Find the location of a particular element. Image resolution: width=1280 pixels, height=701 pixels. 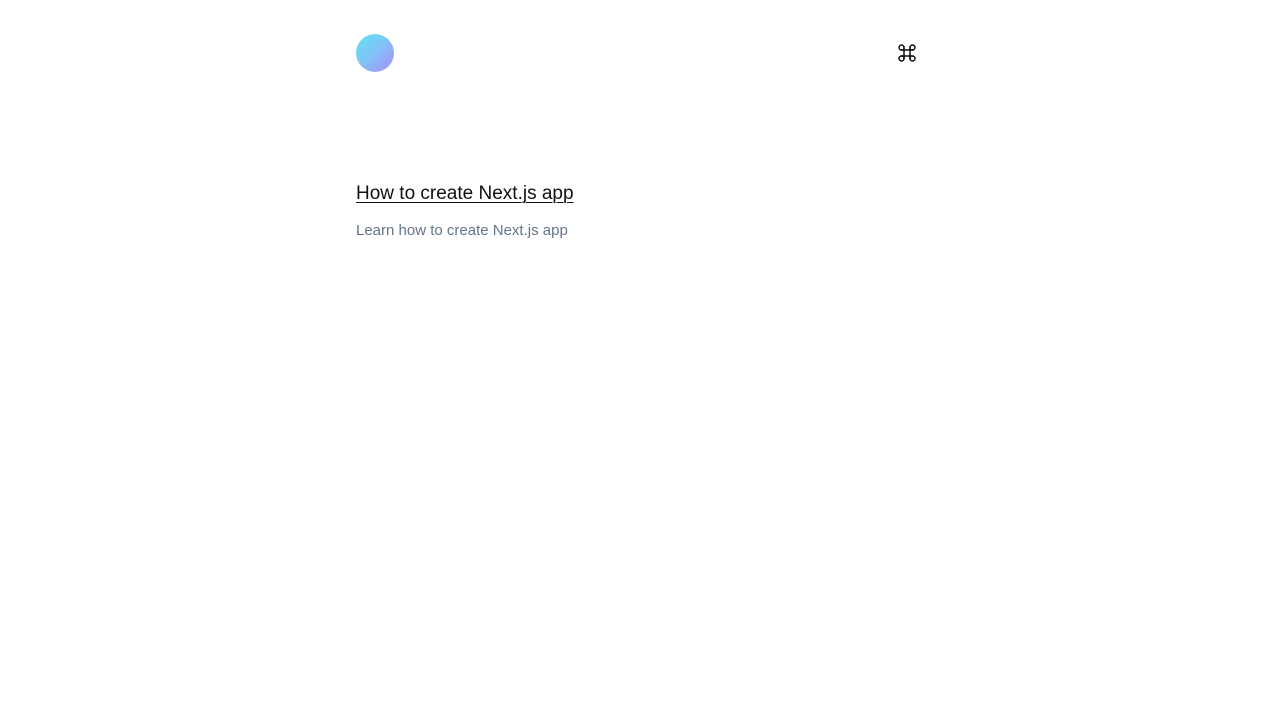

command-key-icon is located at coordinates (907, 53).